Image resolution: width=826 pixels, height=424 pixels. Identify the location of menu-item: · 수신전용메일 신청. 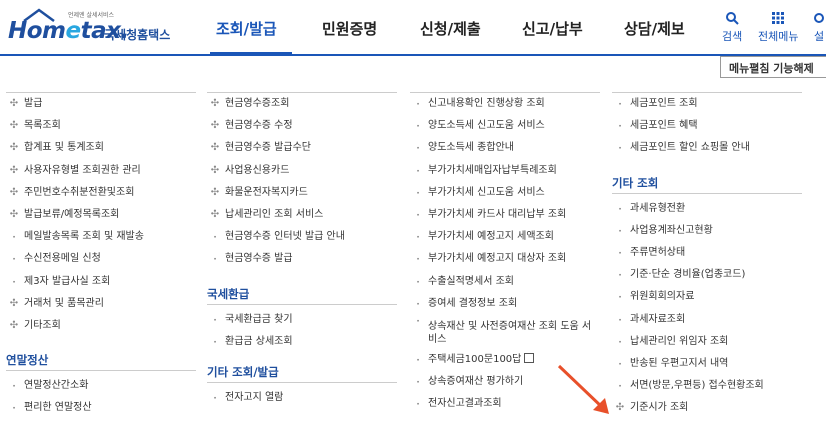
(101, 259).